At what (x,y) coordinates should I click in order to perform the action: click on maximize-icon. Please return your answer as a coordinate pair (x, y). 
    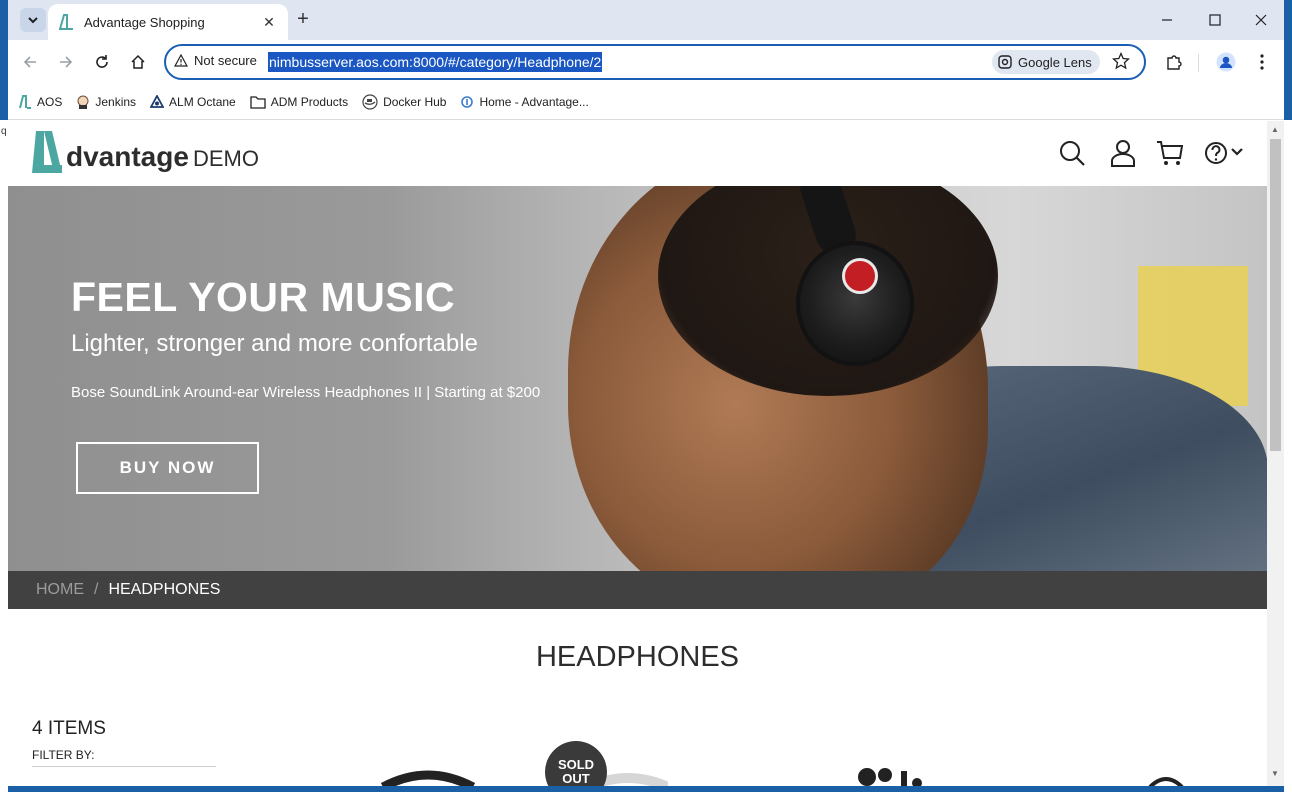
    Looking at the image, I should click on (1215, 20).